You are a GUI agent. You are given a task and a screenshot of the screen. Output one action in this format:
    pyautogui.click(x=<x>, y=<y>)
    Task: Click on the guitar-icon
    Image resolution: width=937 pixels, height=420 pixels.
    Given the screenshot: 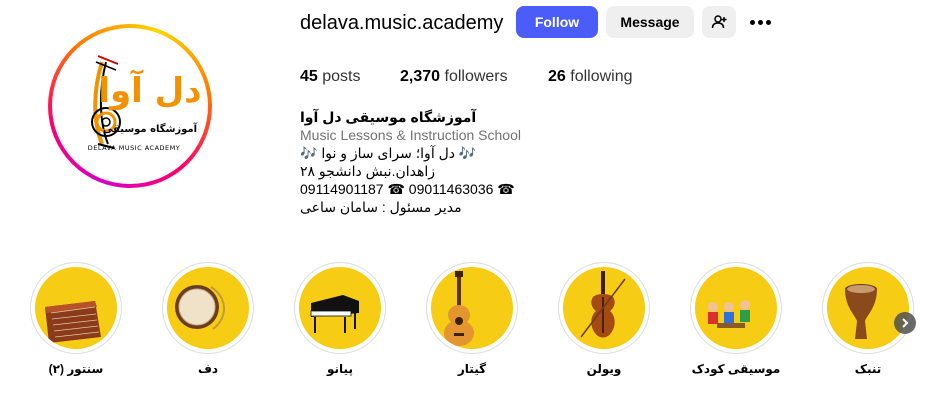 What is the action you would take?
    pyautogui.click(x=459, y=308)
    